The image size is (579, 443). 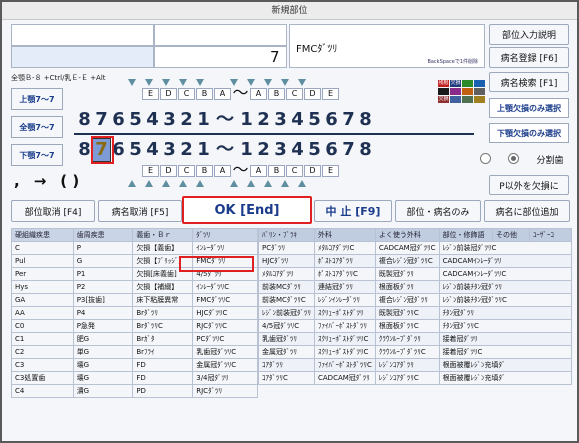 I want to click on table-cell: BrﾀﾞﾂﾘC, so click(x=163, y=326).